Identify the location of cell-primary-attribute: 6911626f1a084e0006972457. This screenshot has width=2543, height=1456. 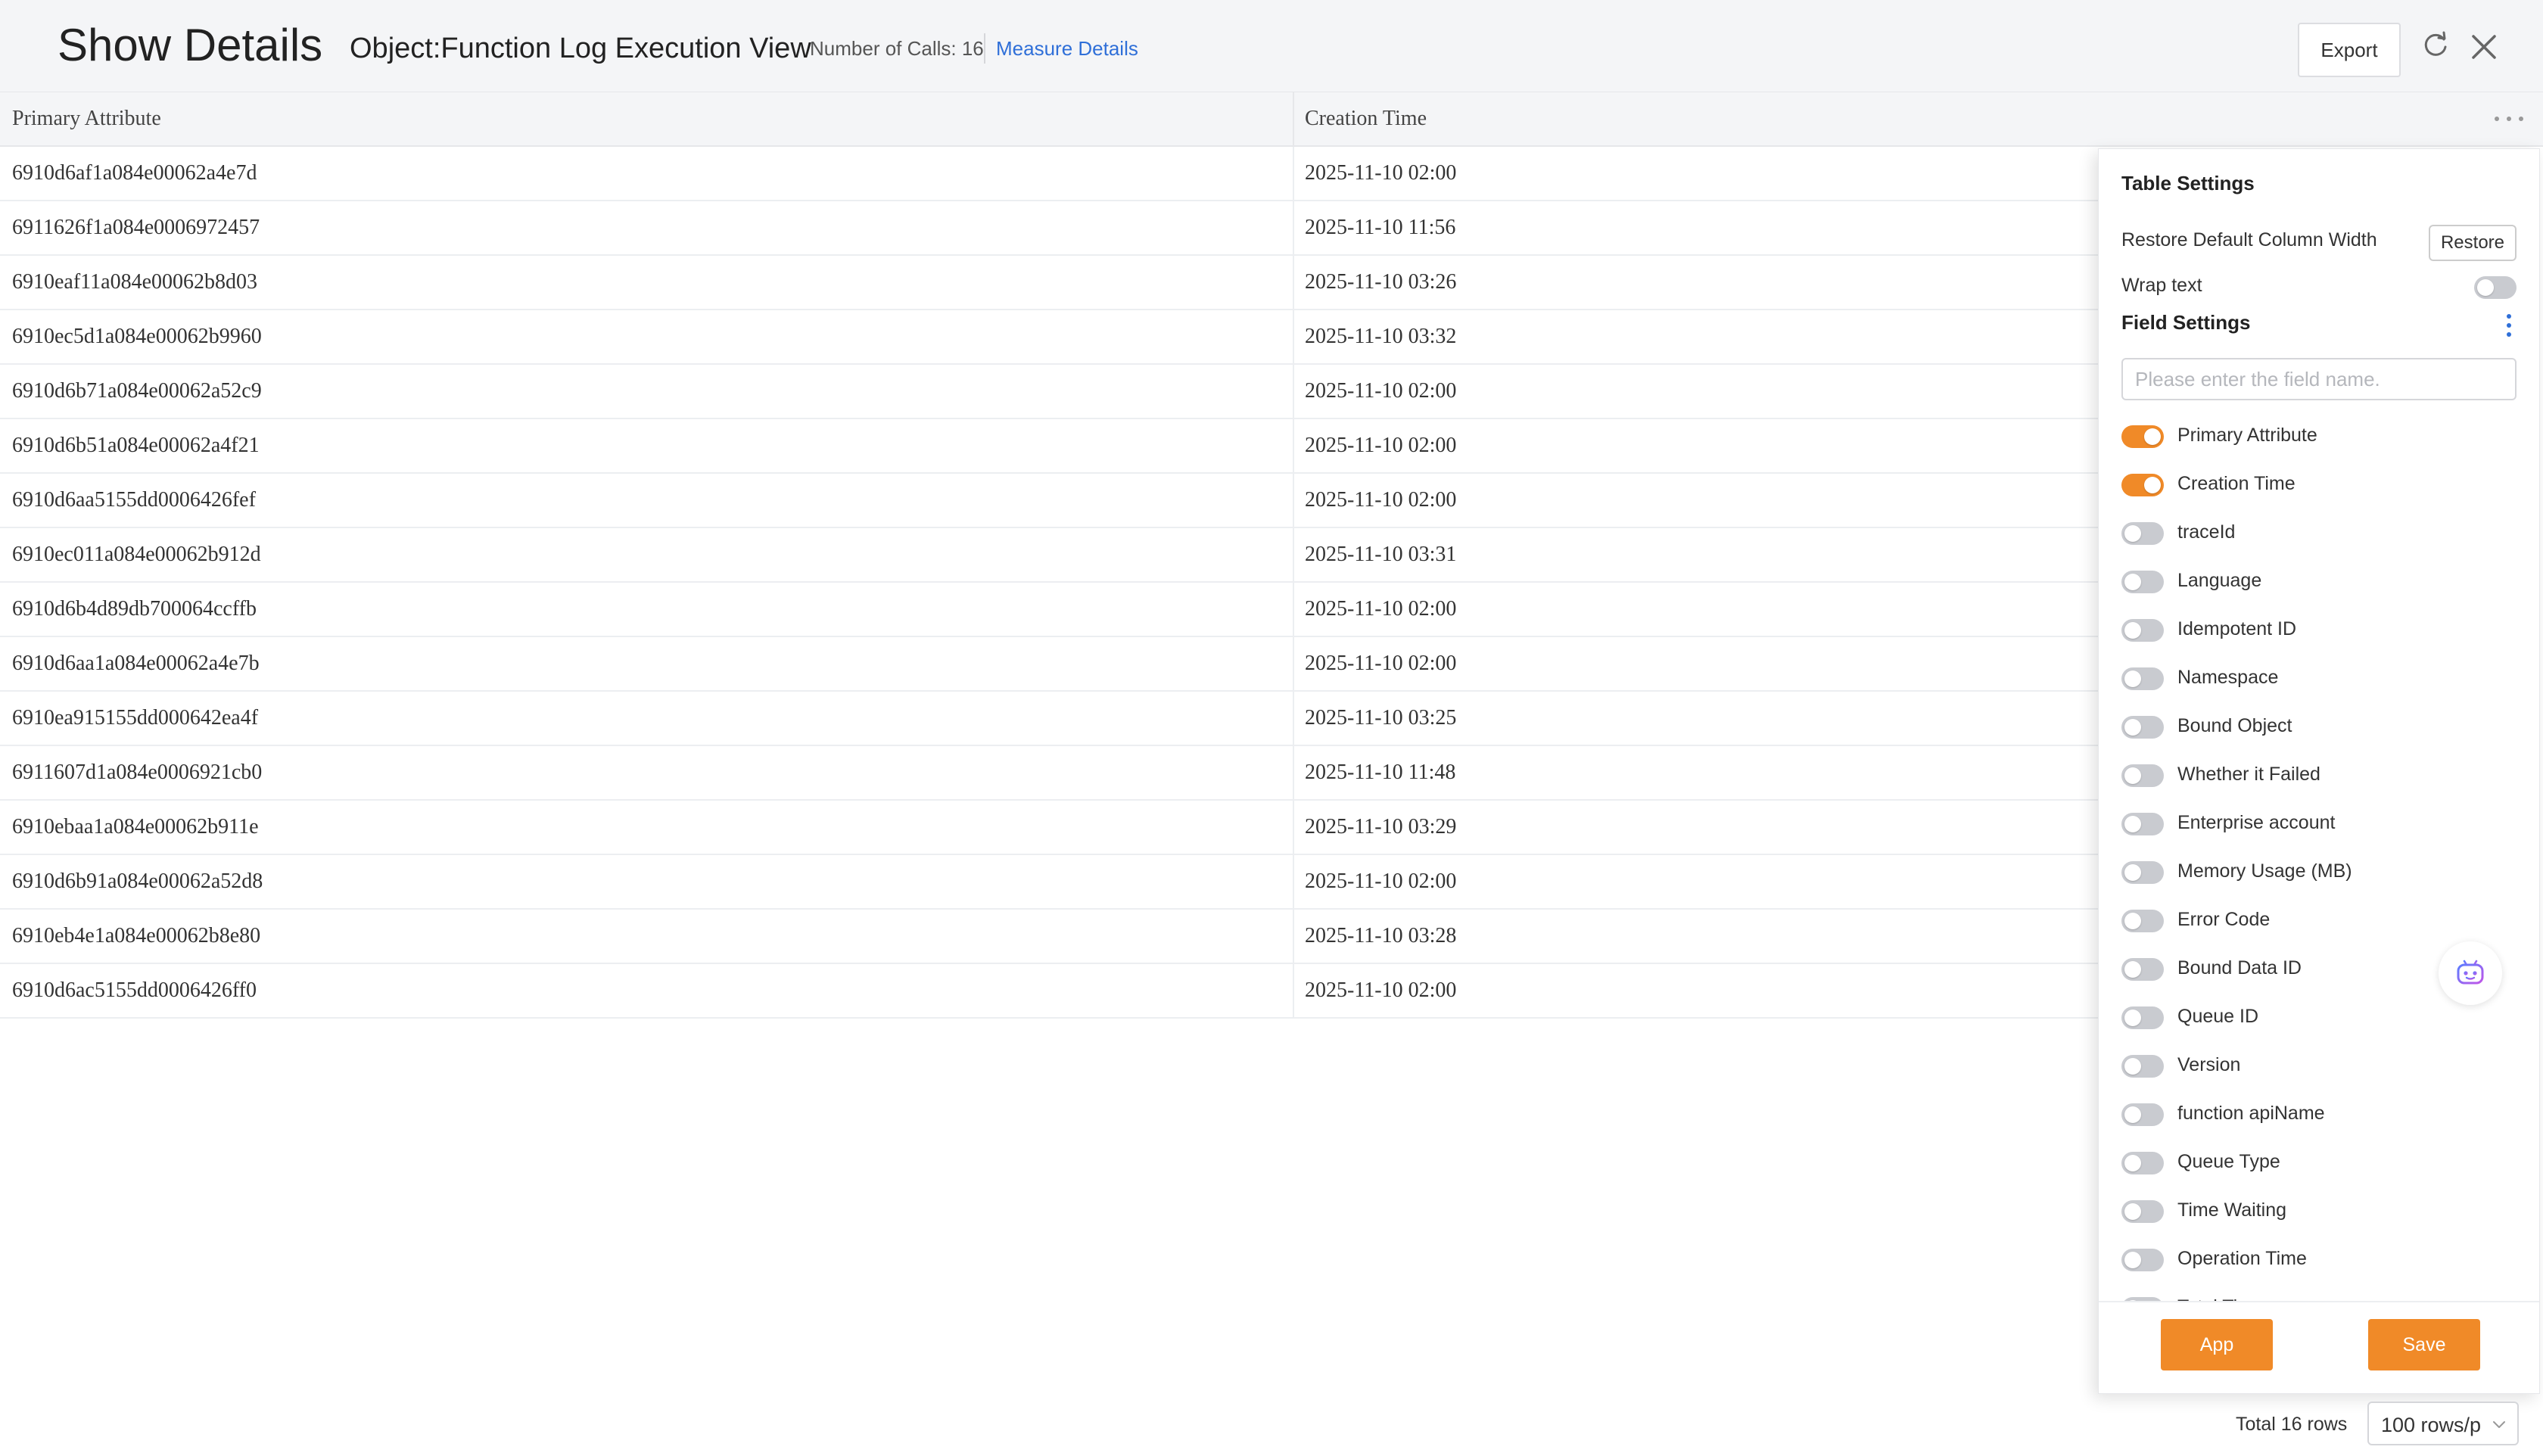
(136, 227).